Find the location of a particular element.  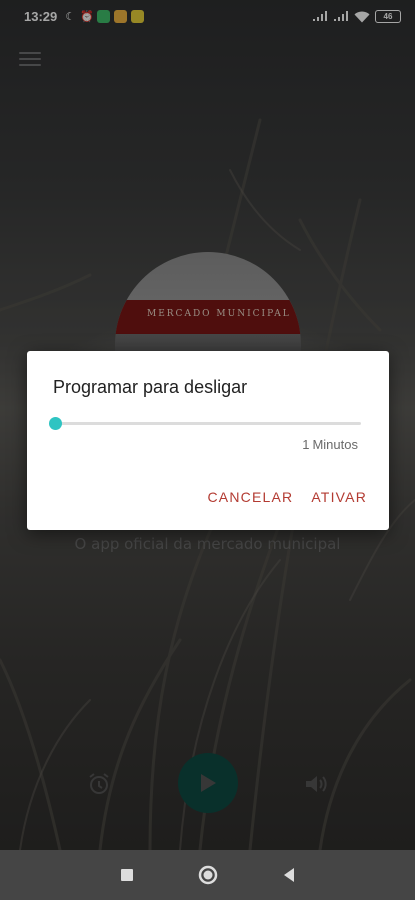

circle-icon is located at coordinates (208, 875).